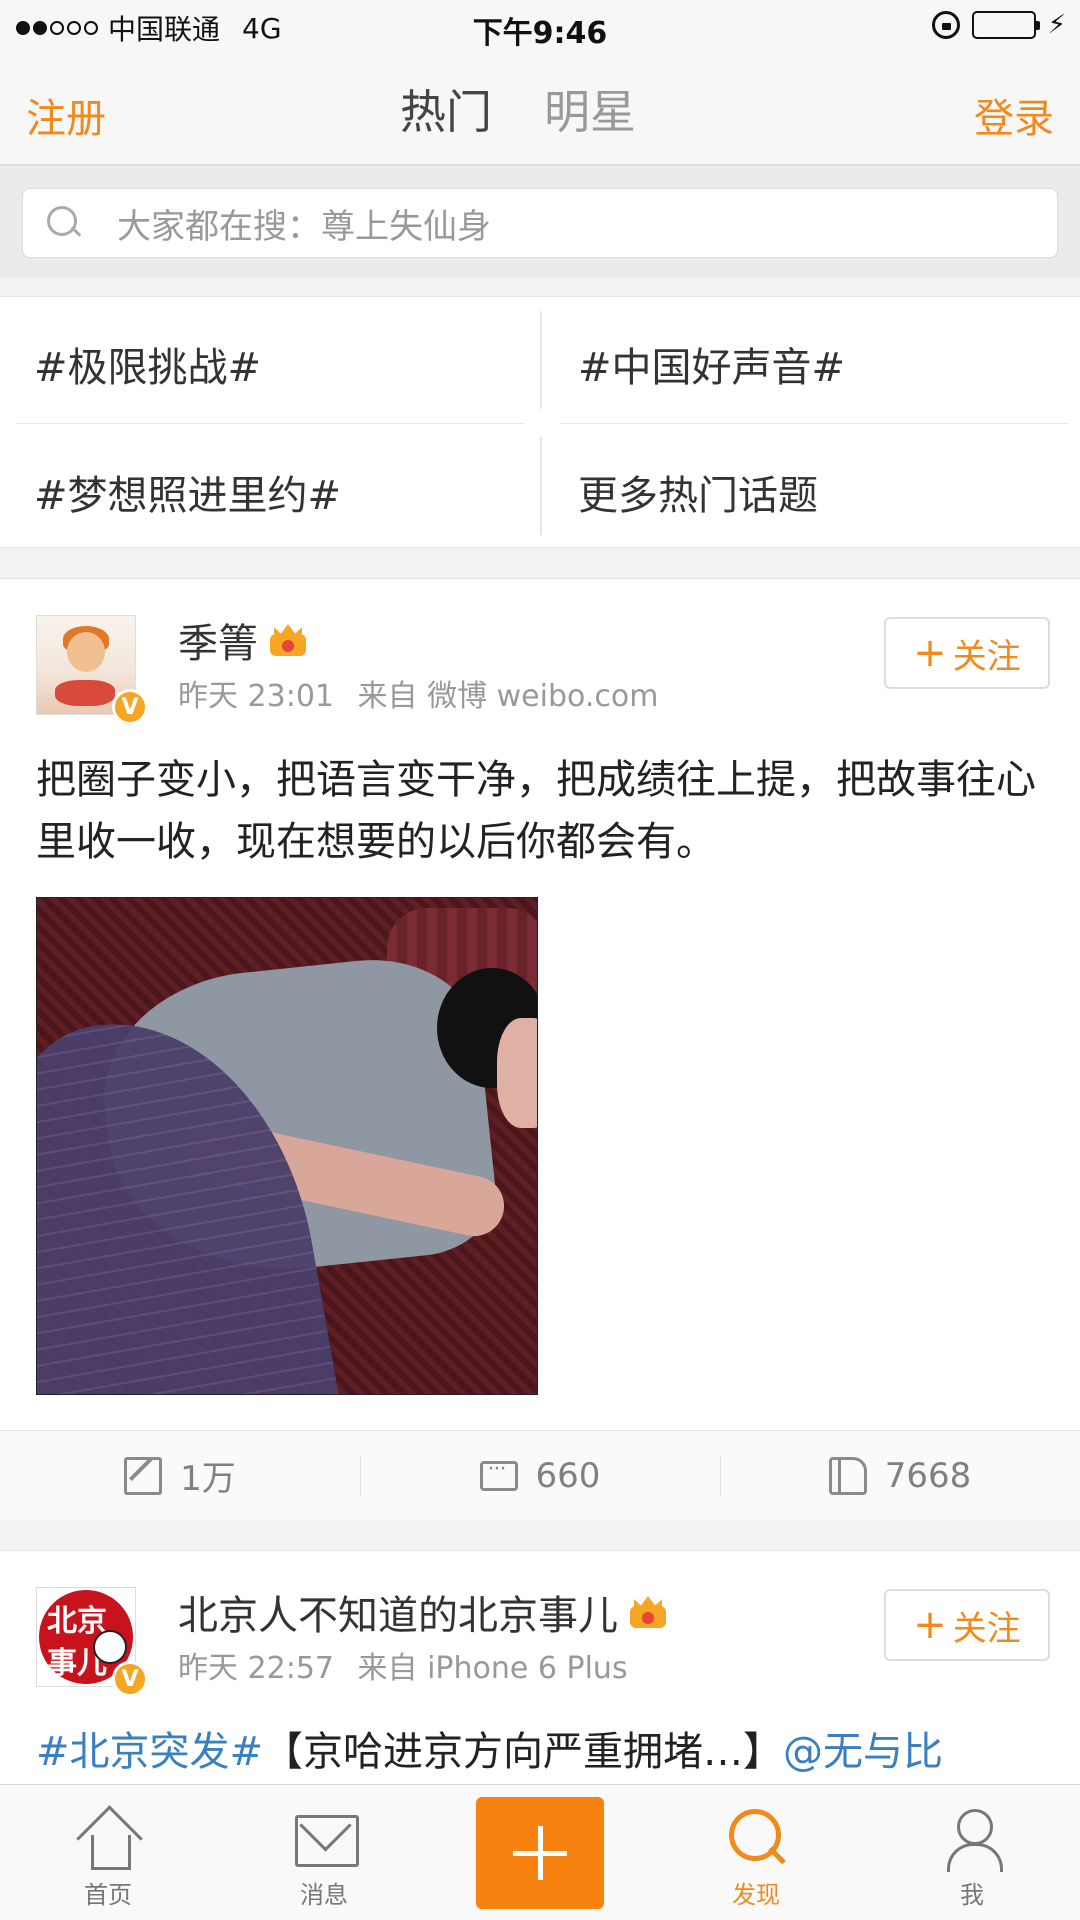  I want to click on search-input: 大家都在搜：尊上失仙身, so click(540, 223).